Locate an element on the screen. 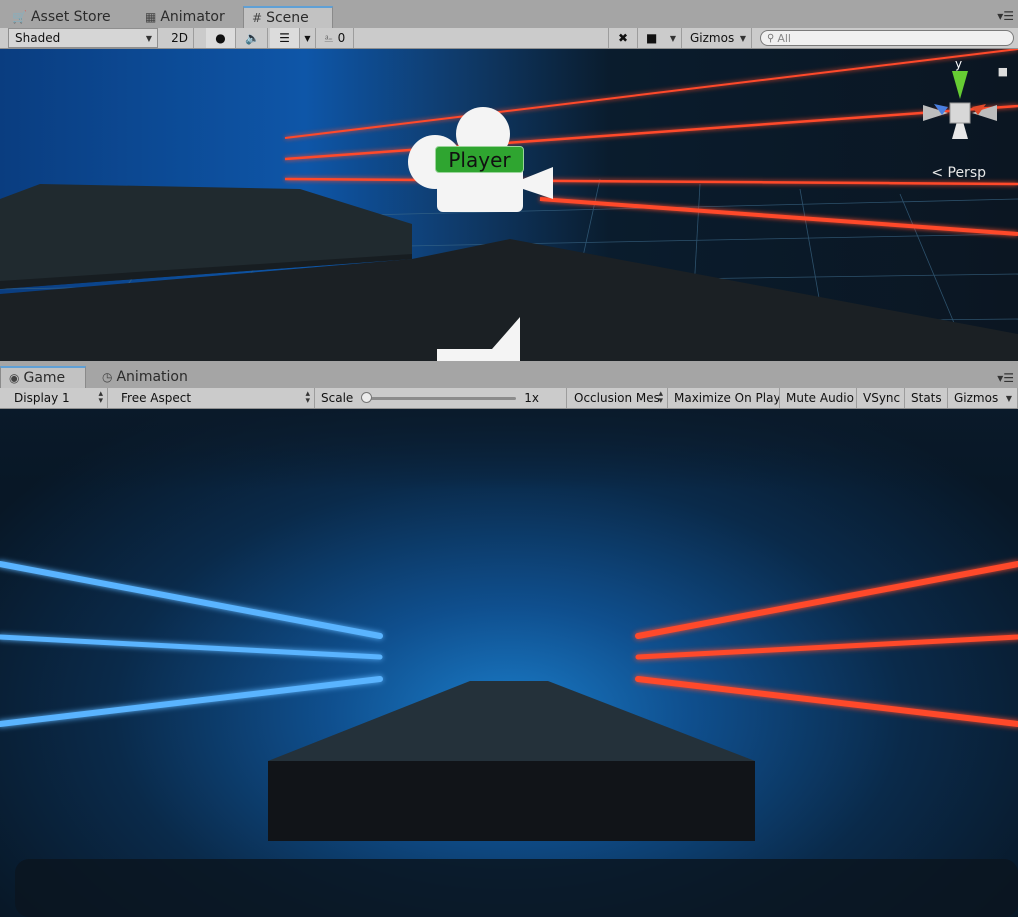  vsync-label: VSync is located at coordinates (882, 398).